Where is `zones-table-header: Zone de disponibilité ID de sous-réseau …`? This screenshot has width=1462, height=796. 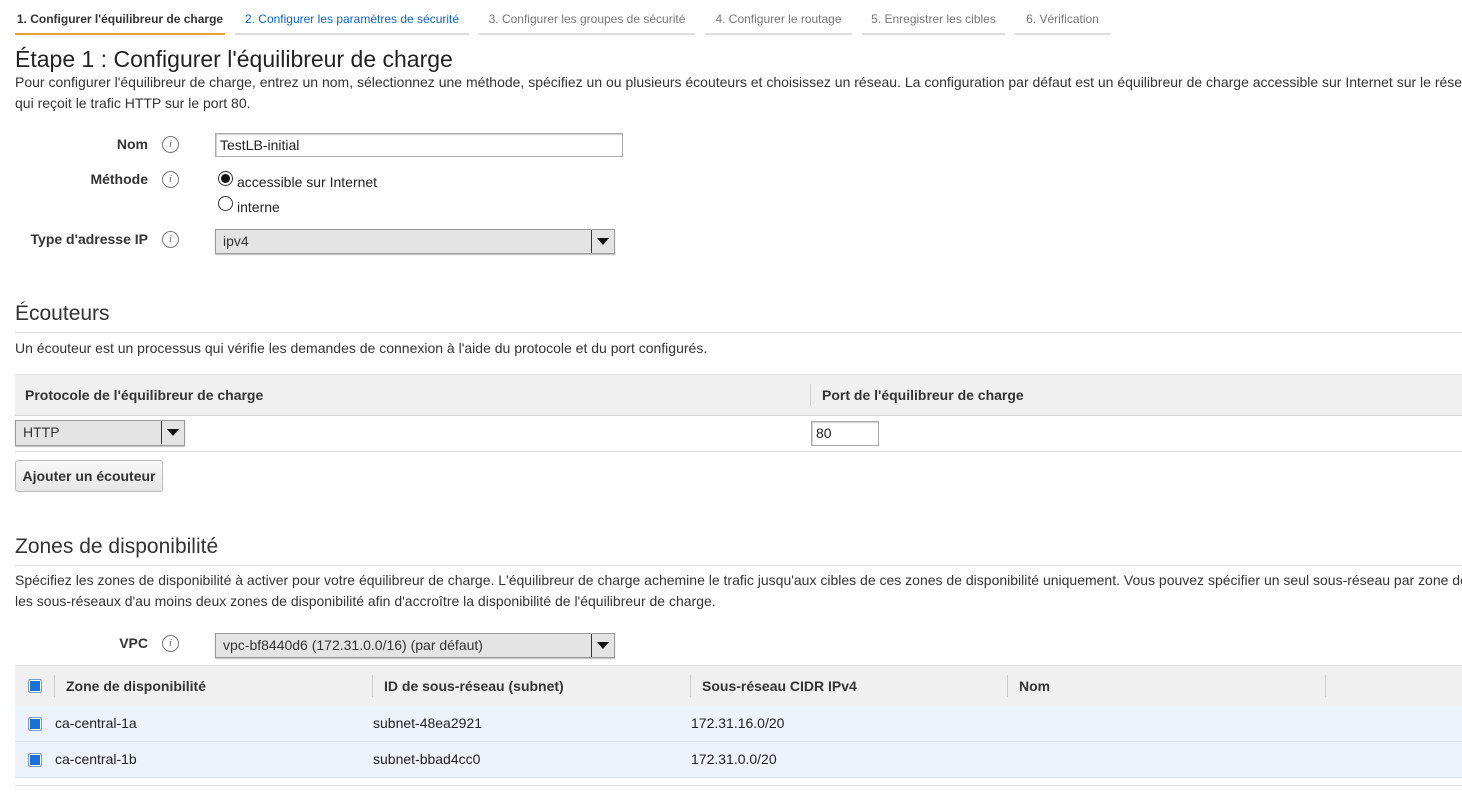 zones-table-header: Zone de disponibilité ID de sous-réseau … is located at coordinates (738, 686).